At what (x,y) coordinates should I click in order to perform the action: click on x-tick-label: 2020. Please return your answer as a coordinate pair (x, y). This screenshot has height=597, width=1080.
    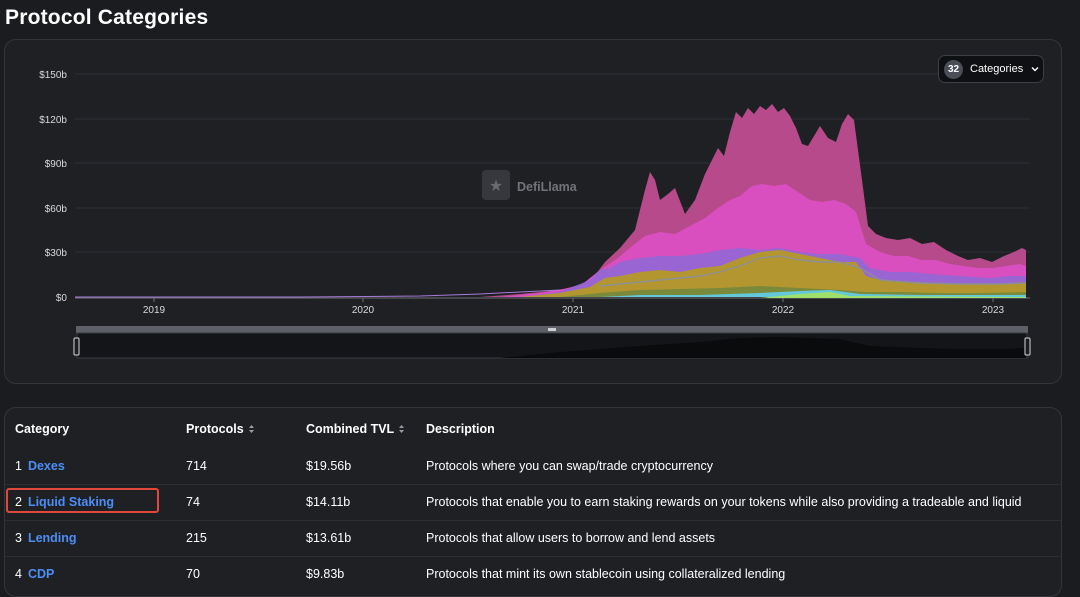
    Looking at the image, I should click on (363, 310).